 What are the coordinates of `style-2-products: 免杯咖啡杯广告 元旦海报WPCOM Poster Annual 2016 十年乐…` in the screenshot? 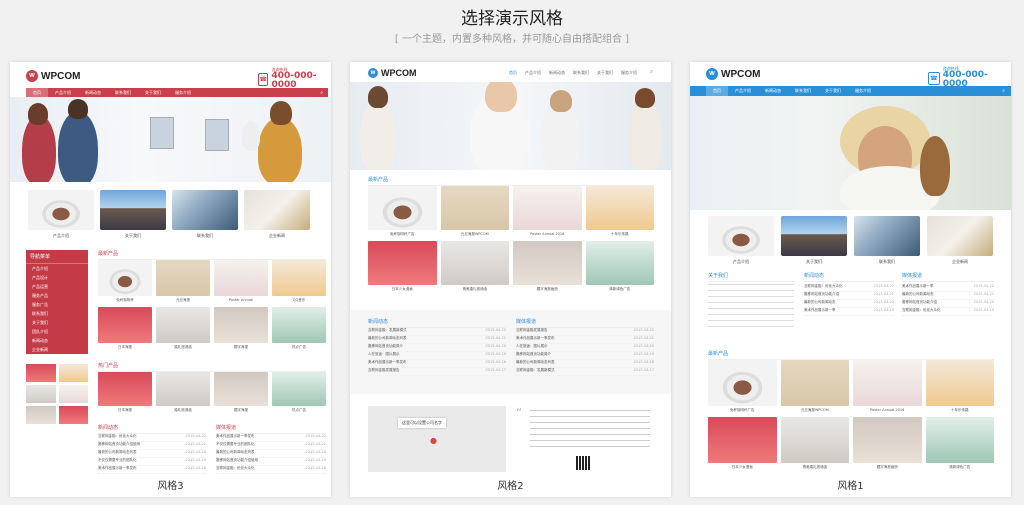 It's located at (511, 239).